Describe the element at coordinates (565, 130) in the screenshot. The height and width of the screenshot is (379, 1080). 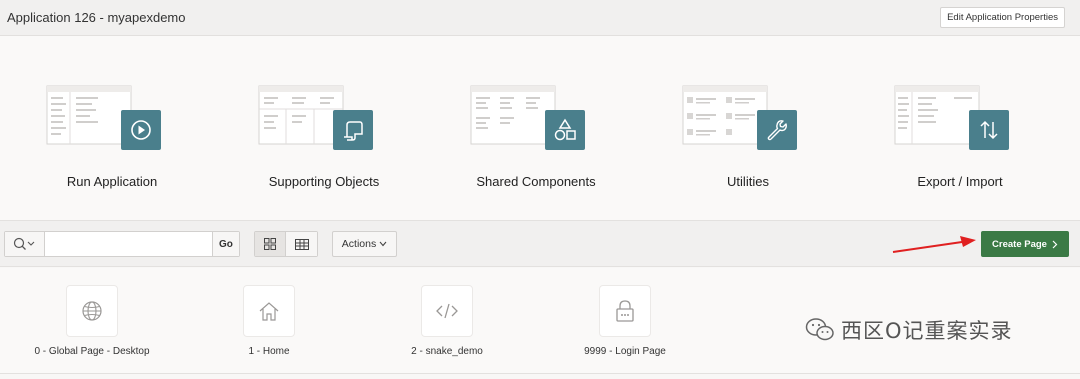
I see `shapes-icon` at that location.